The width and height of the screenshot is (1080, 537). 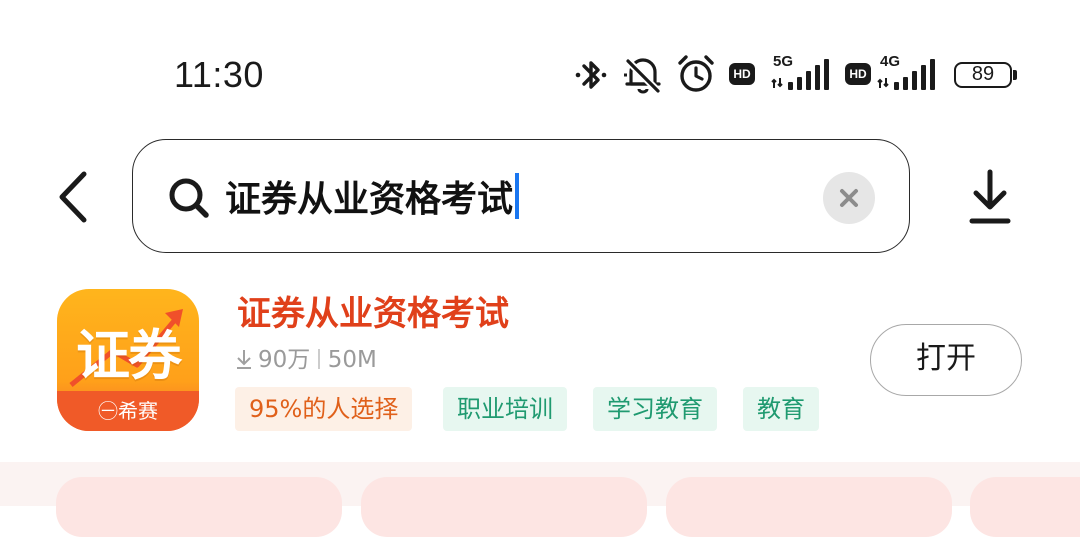 I want to click on search-input: 证券从业资格考试, so click(x=372, y=199).